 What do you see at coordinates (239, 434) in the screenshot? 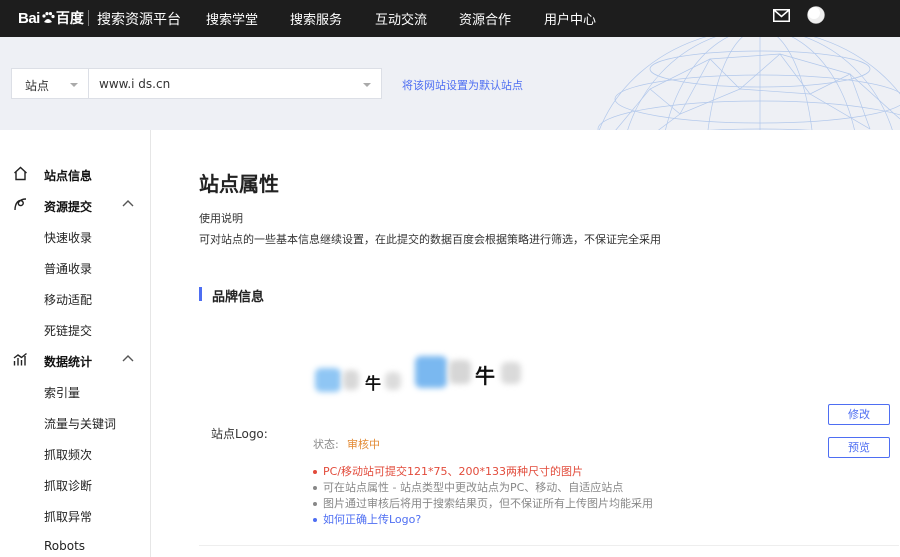
I see `site-logo-label: 站点Logo:` at bounding box center [239, 434].